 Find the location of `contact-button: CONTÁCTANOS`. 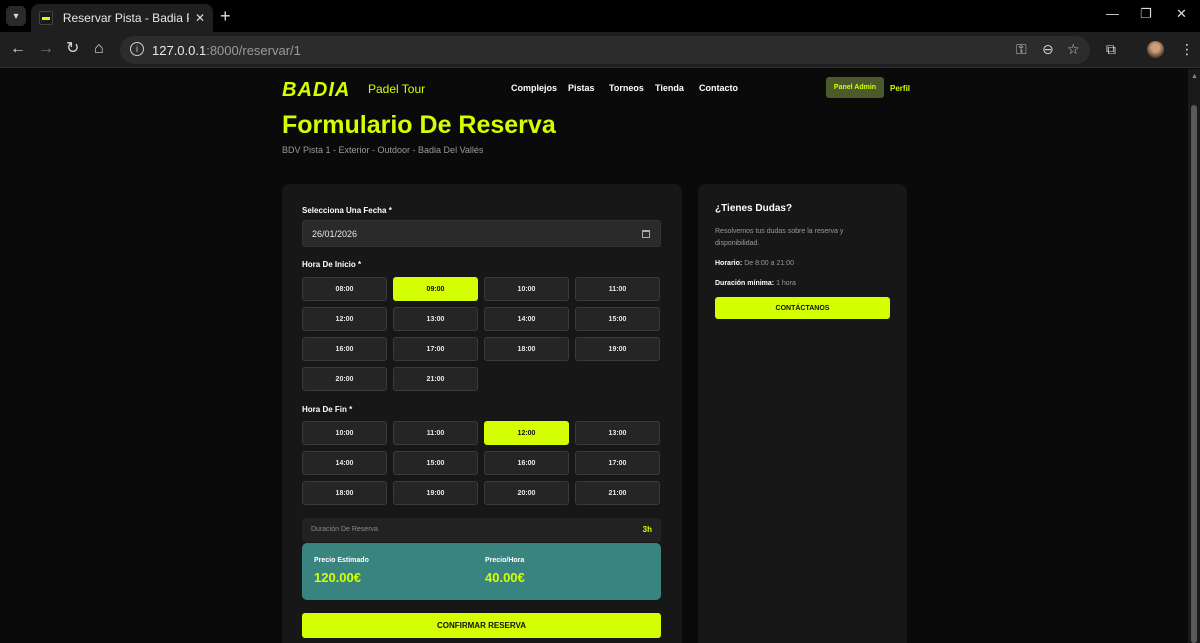

contact-button: CONTÁCTANOS is located at coordinates (802, 308).